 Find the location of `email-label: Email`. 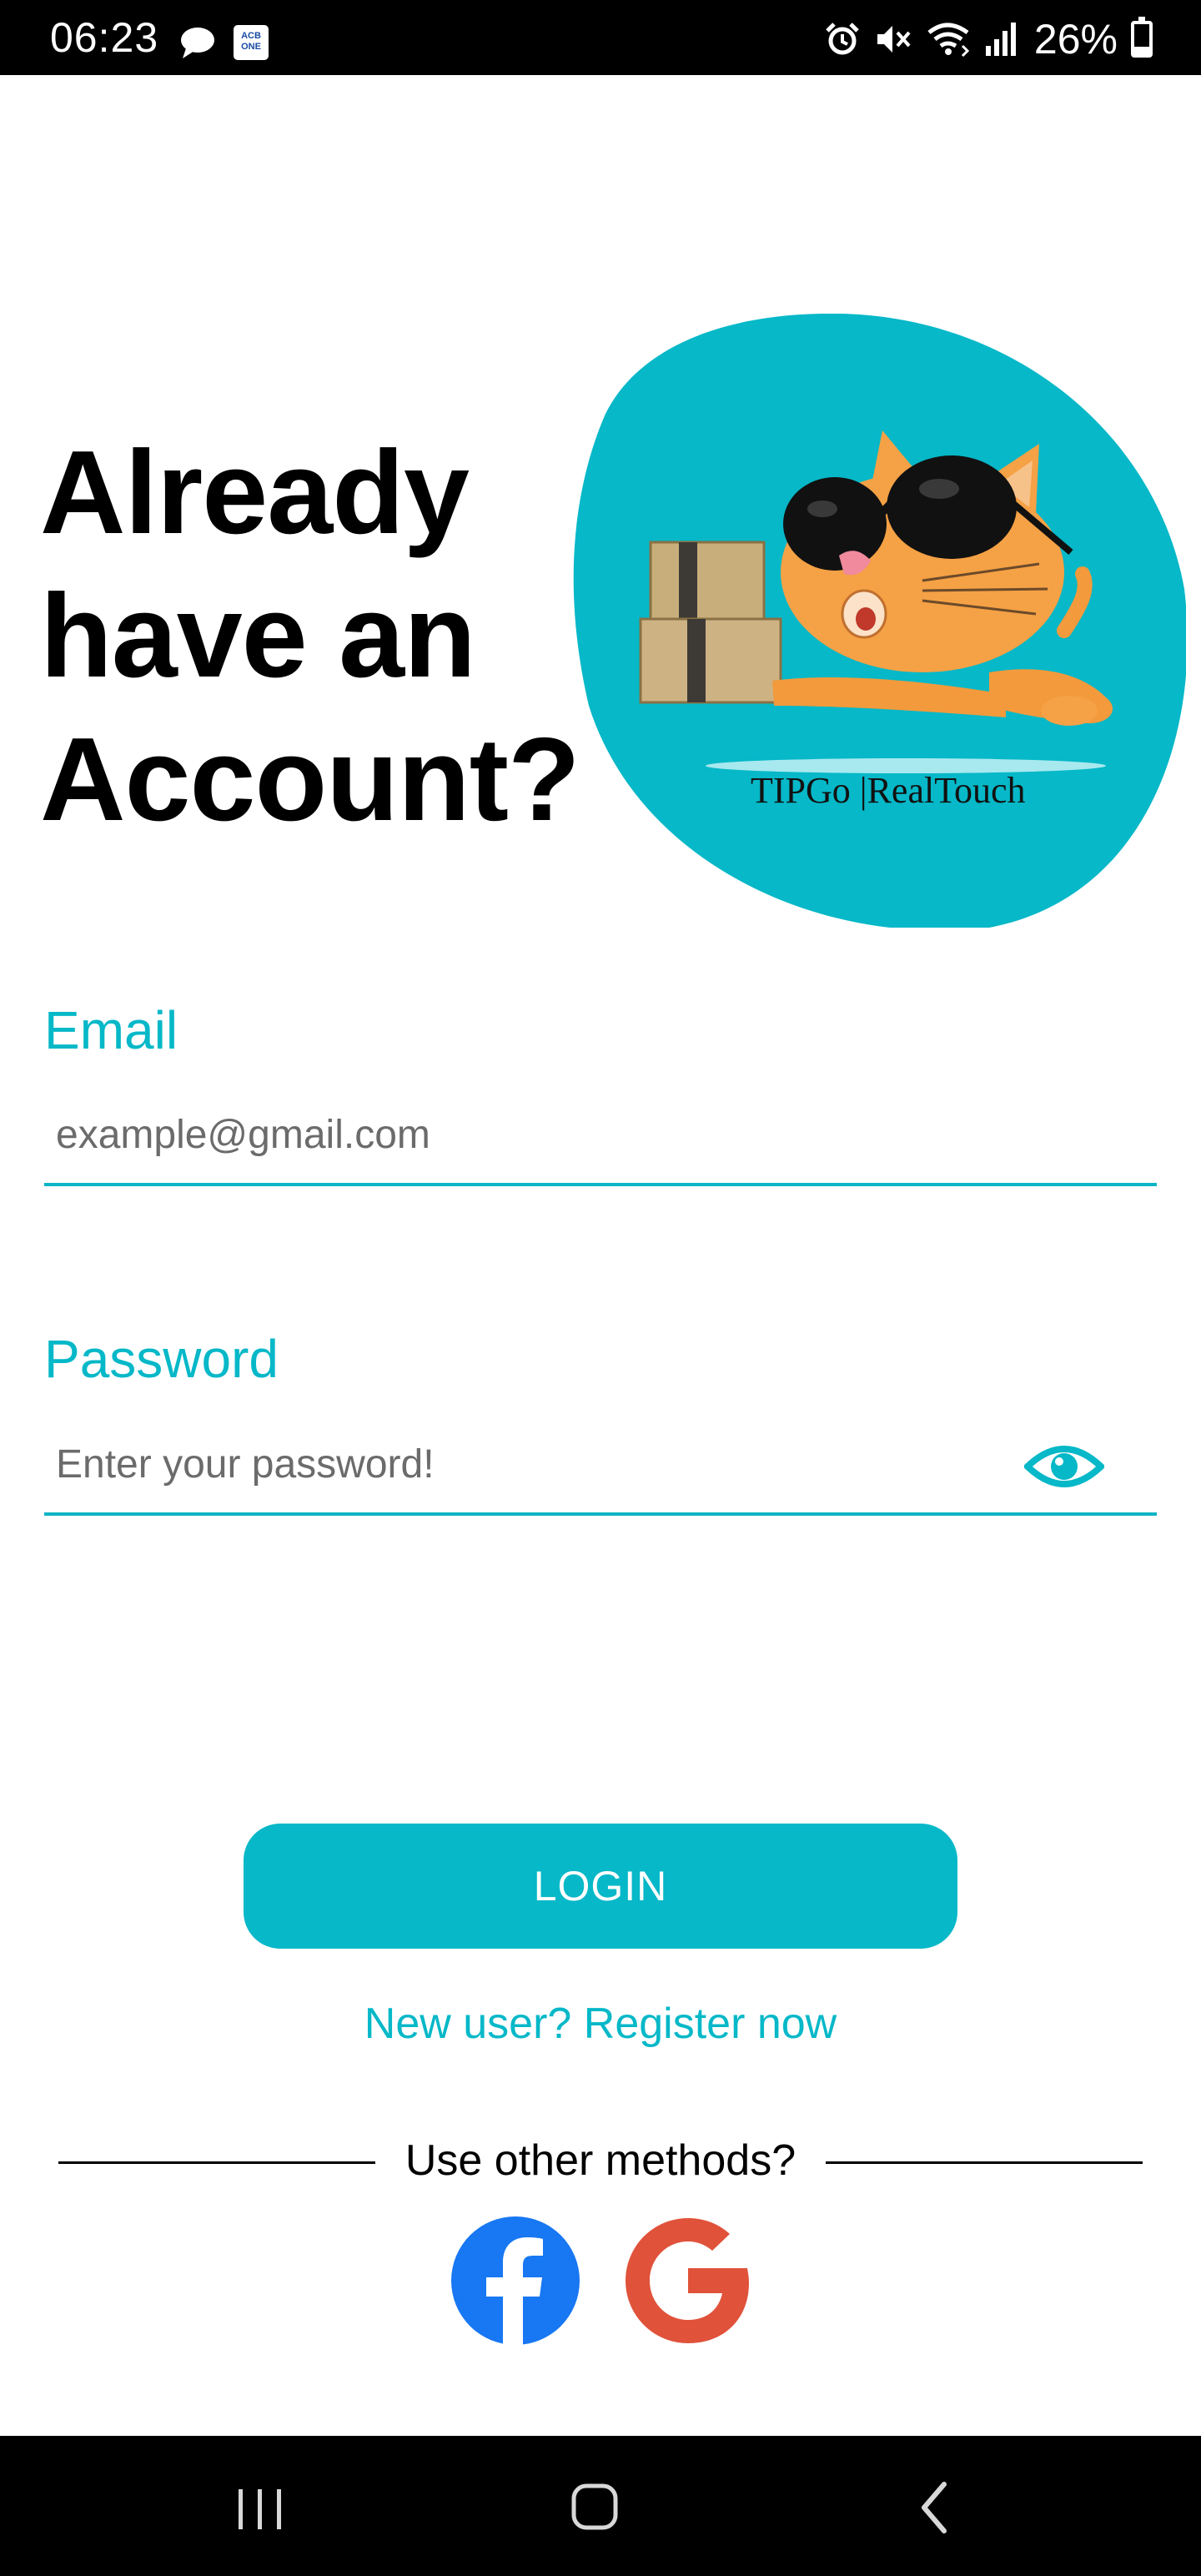

email-label: Email is located at coordinates (111, 1030).